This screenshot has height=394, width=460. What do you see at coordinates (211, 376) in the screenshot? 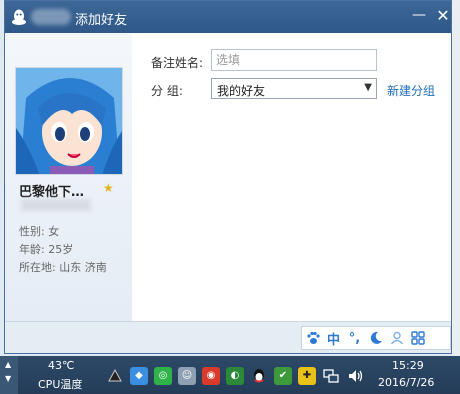
I see `netease-music-icon: ◉` at bounding box center [211, 376].